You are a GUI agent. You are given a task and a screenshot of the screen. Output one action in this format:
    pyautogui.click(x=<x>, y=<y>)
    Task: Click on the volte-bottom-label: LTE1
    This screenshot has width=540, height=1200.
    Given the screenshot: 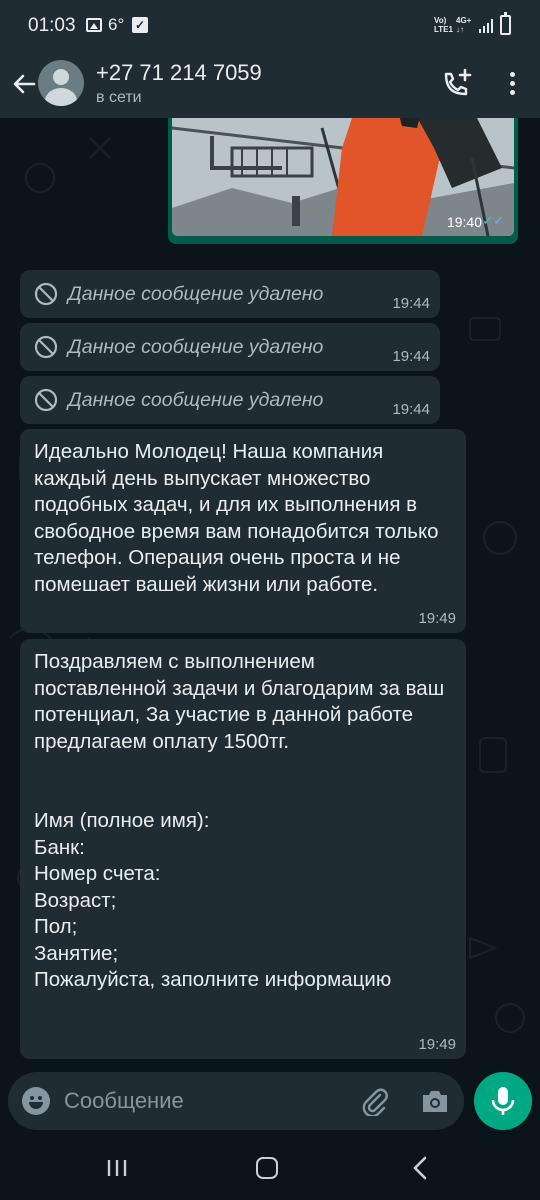 What is the action you would take?
    pyautogui.click(x=443, y=29)
    